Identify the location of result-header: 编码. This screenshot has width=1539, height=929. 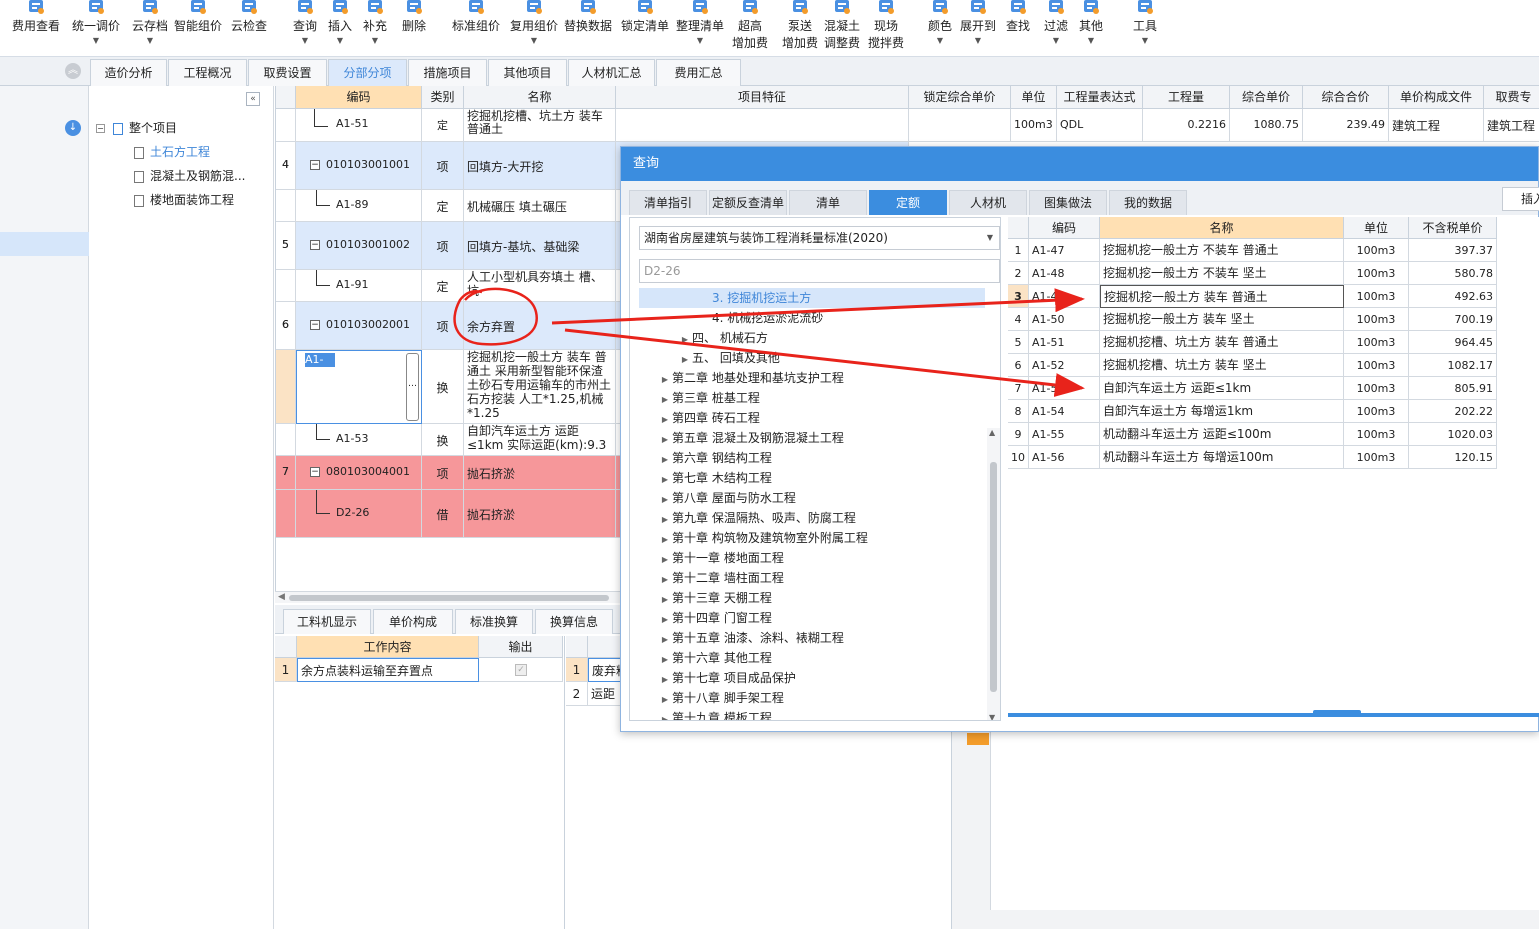
(1064, 228).